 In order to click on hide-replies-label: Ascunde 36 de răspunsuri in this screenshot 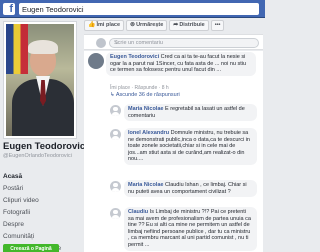, I will do `click(147, 95)`.